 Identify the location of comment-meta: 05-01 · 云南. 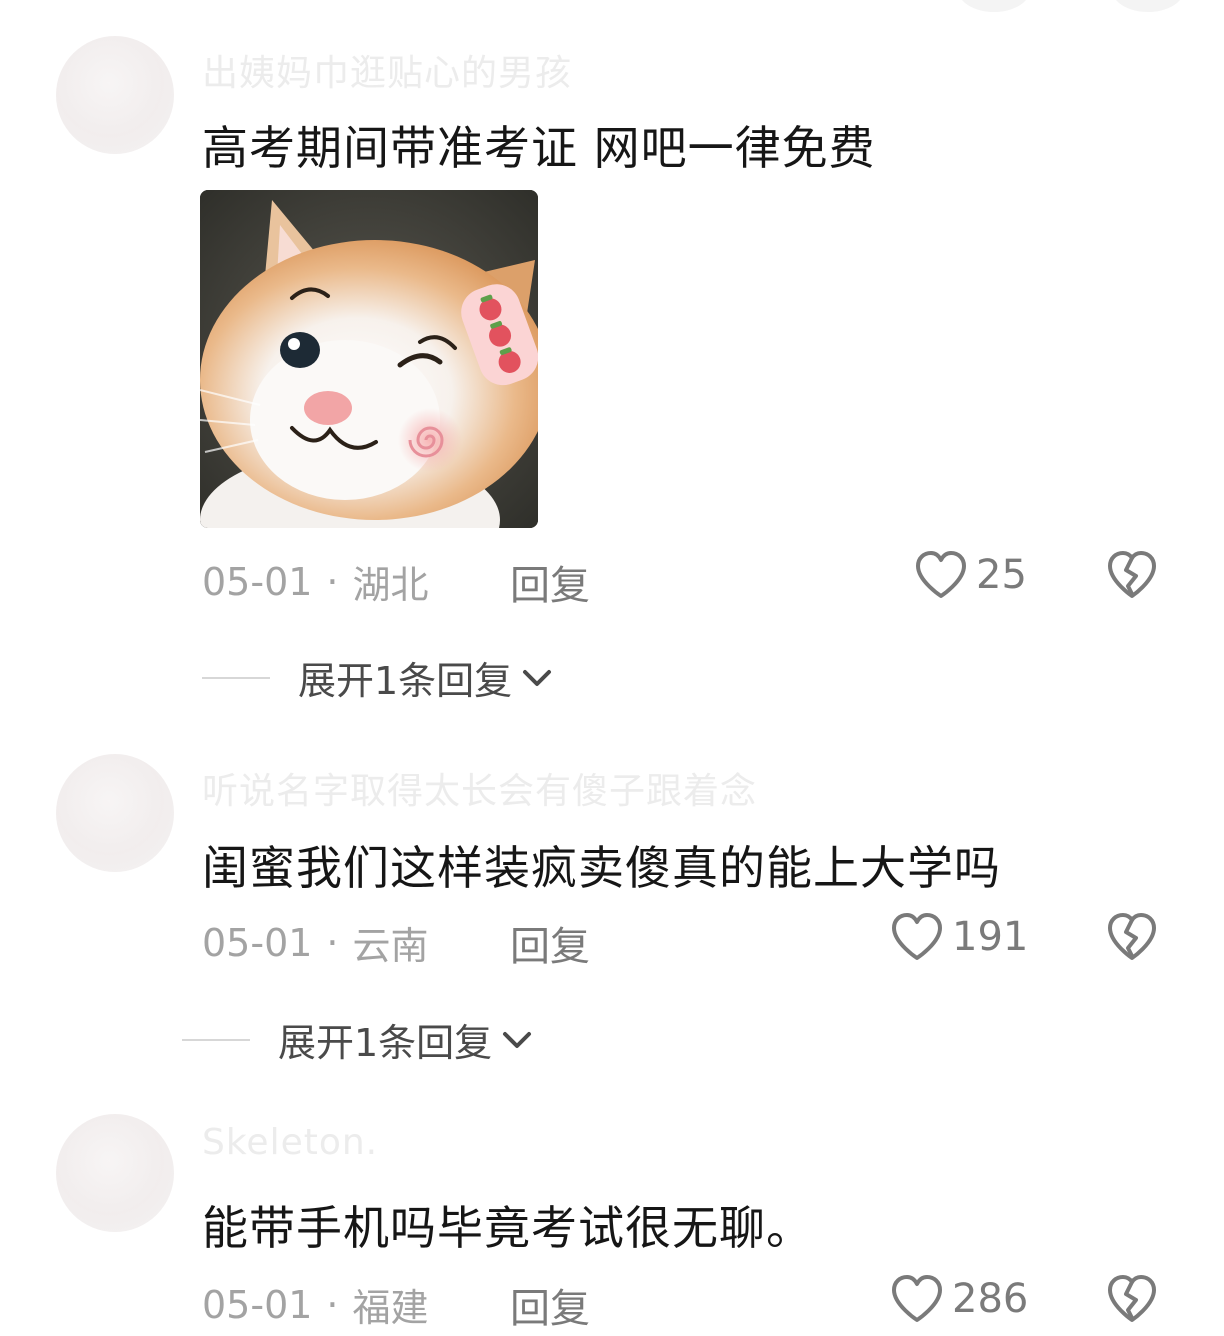
(315, 942).